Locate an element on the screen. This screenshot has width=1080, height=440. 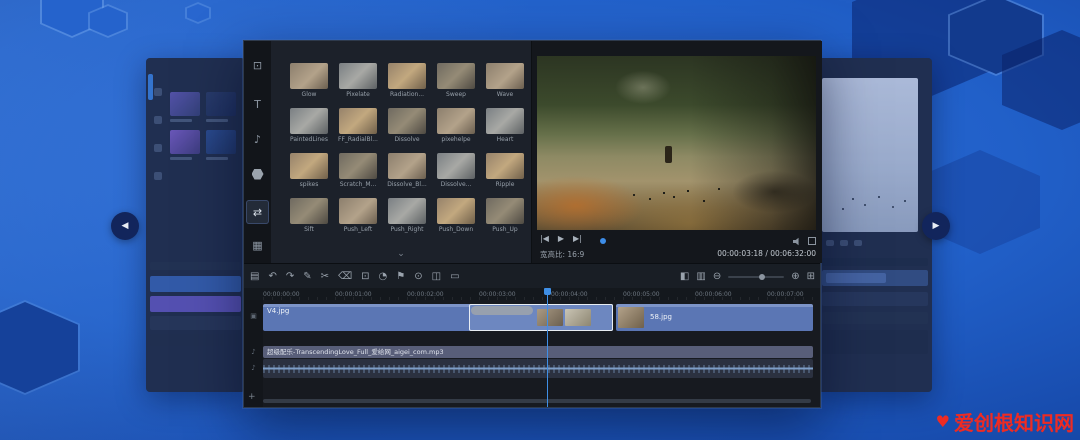
effect-item: Push_Up is located at coordinates (505, 215).